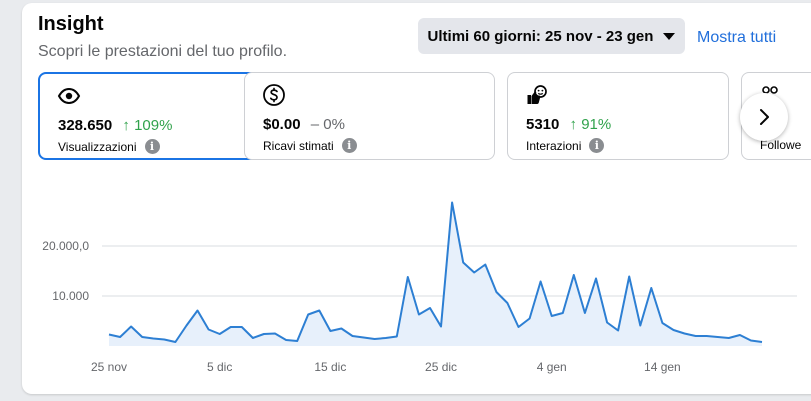 This screenshot has width=811, height=401. Describe the element at coordinates (65, 246) in the screenshot. I see `y-tick-label: 20.000,0` at that location.